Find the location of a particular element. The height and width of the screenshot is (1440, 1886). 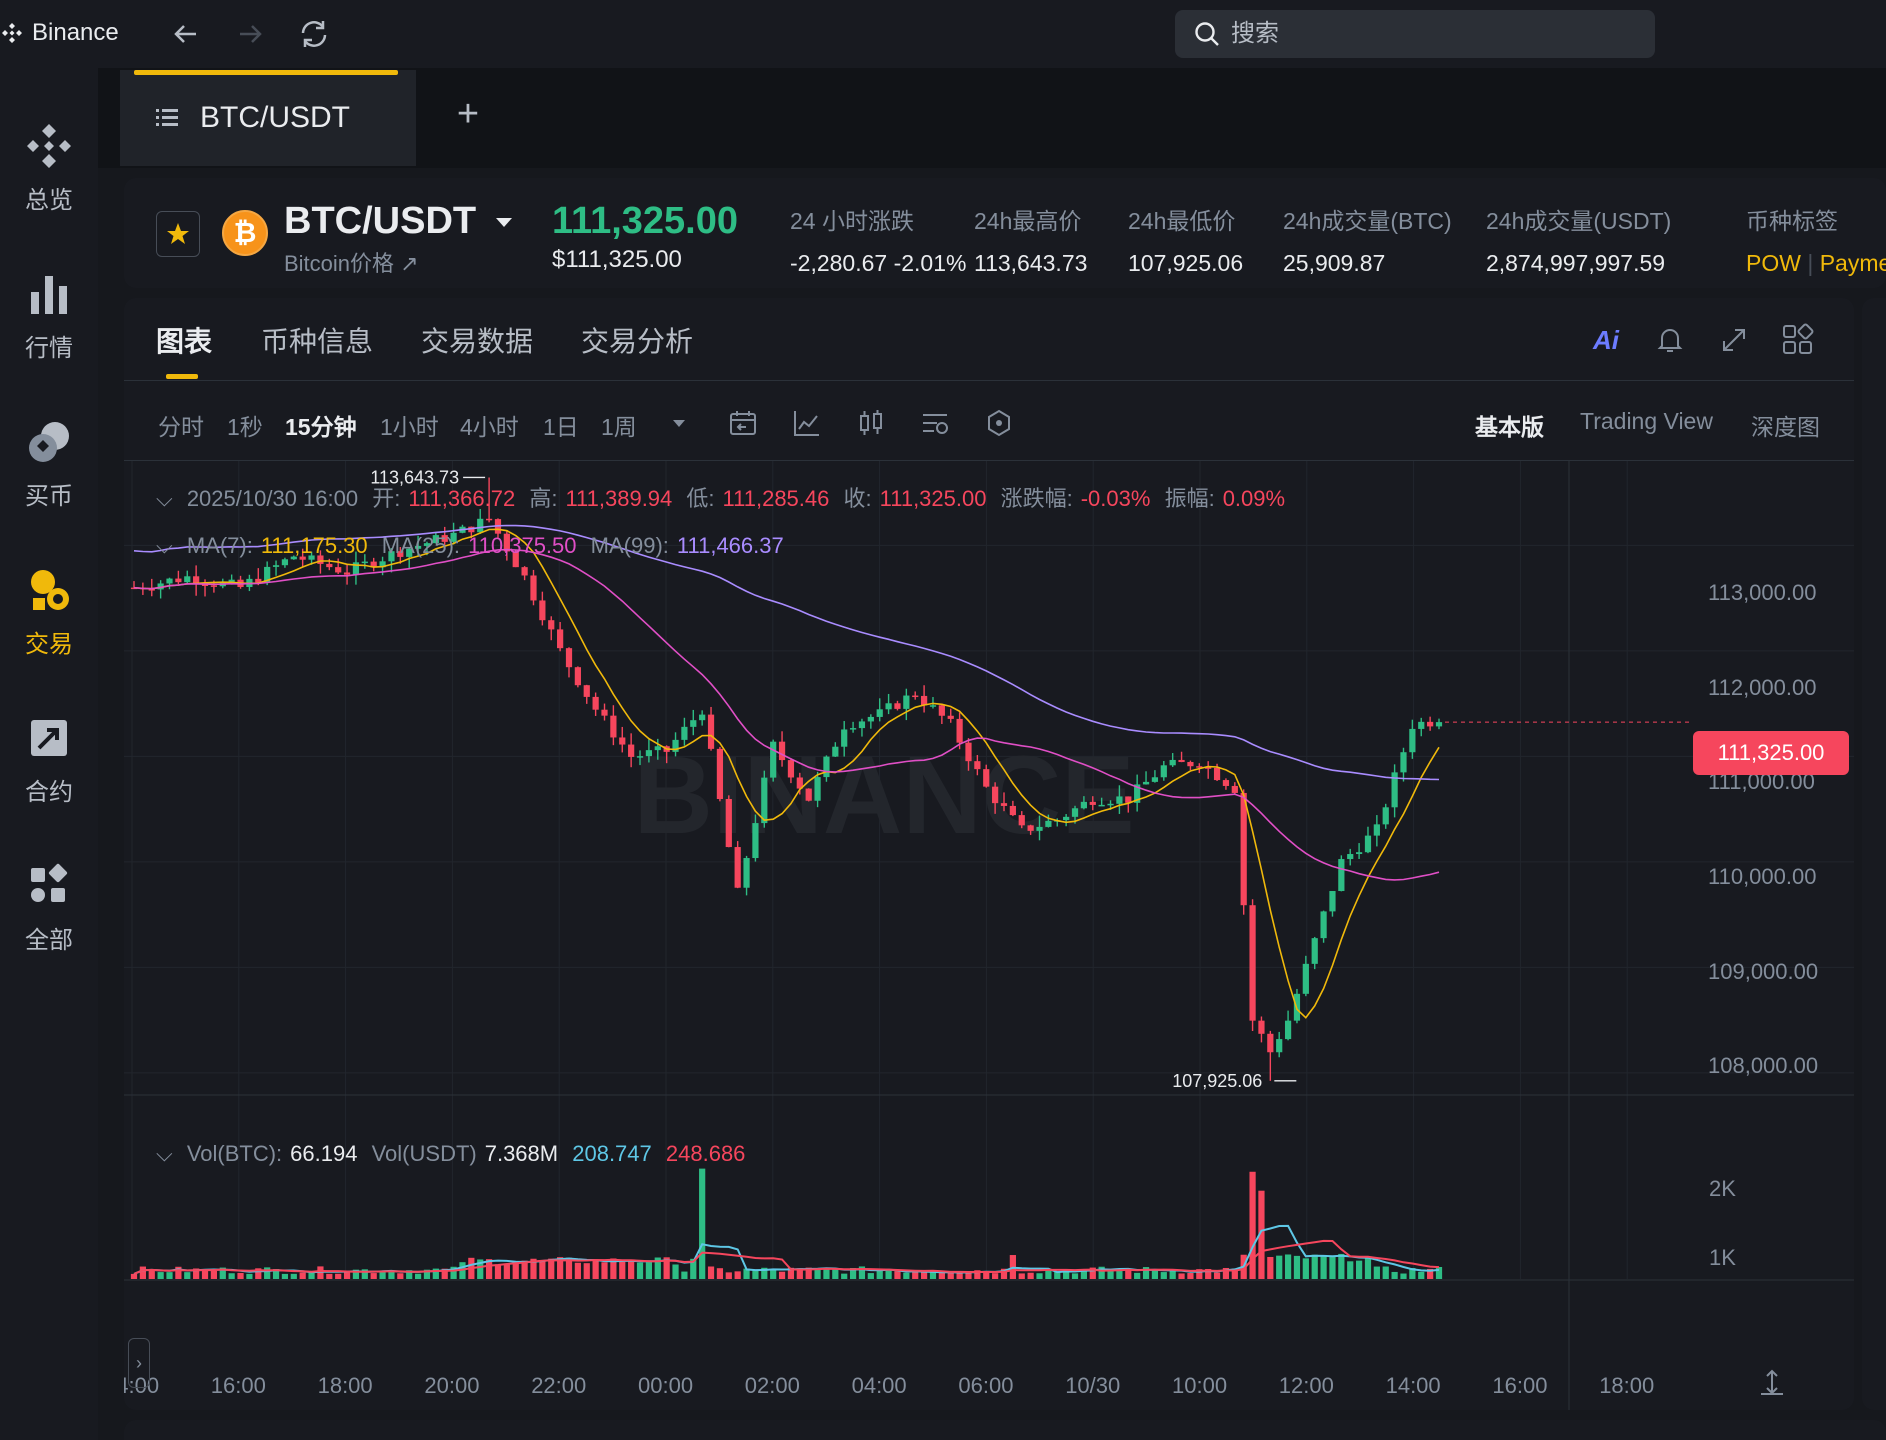

stat-coin-tags: 币种标签 POW | Payme is located at coordinates (1816, 239).